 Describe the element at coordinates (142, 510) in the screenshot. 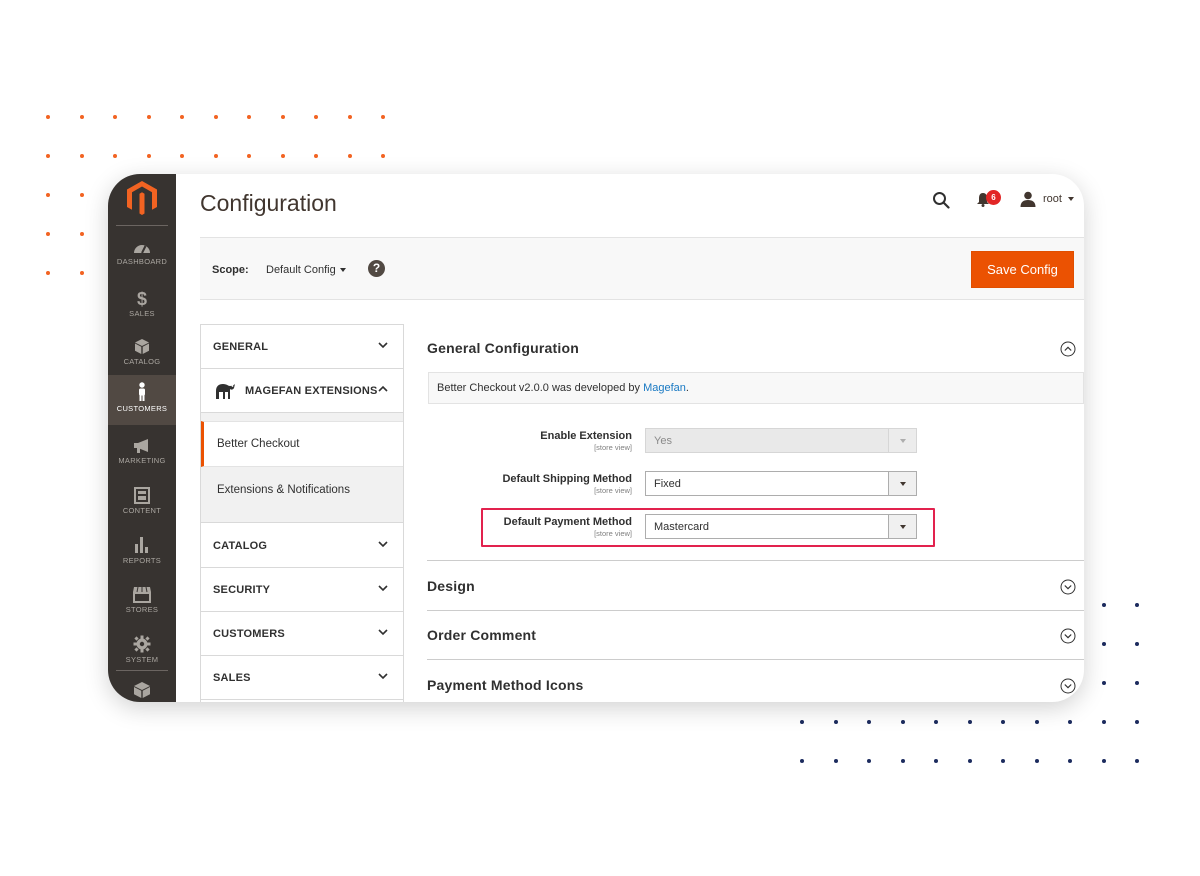

I see `sidebar-item-label: CONTENT` at that location.